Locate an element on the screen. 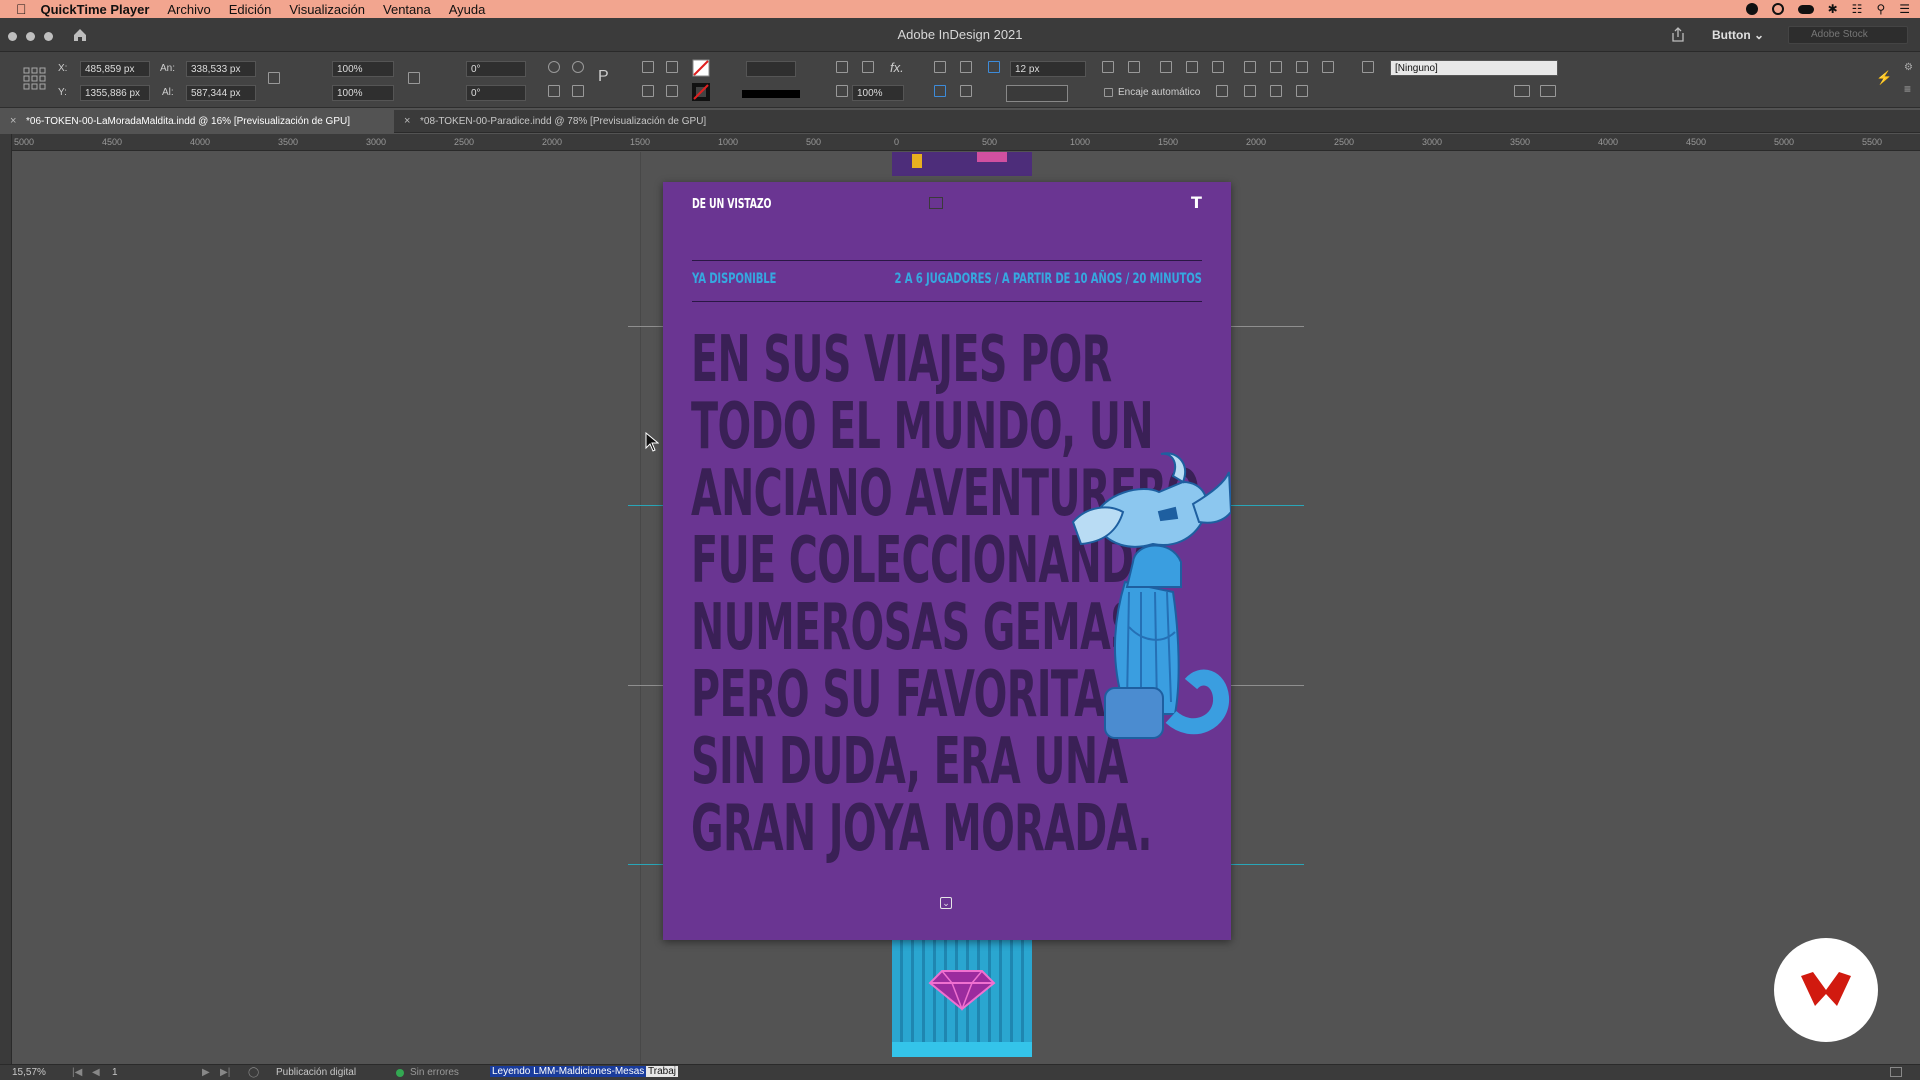  flip-horizontal-icon is located at coordinates (554, 91).